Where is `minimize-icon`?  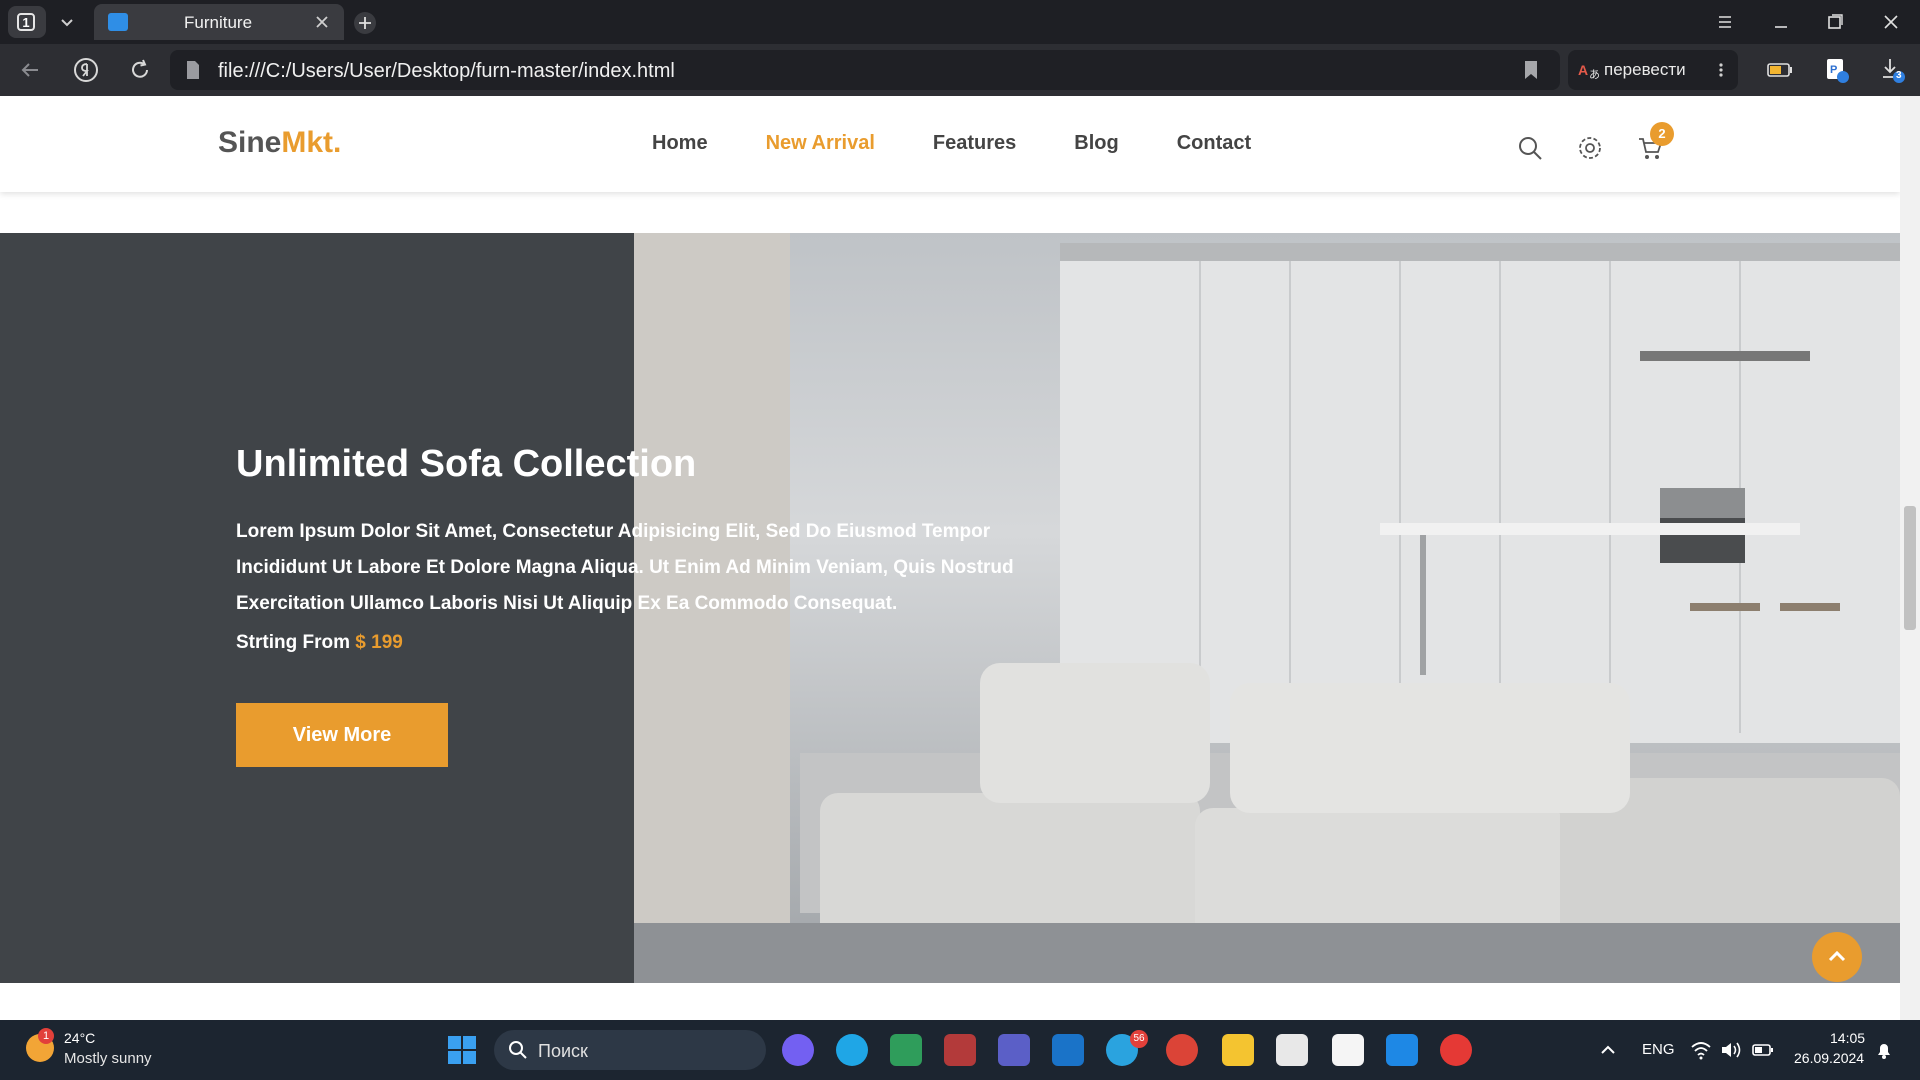 minimize-icon is located at coordinates (1781, 22).